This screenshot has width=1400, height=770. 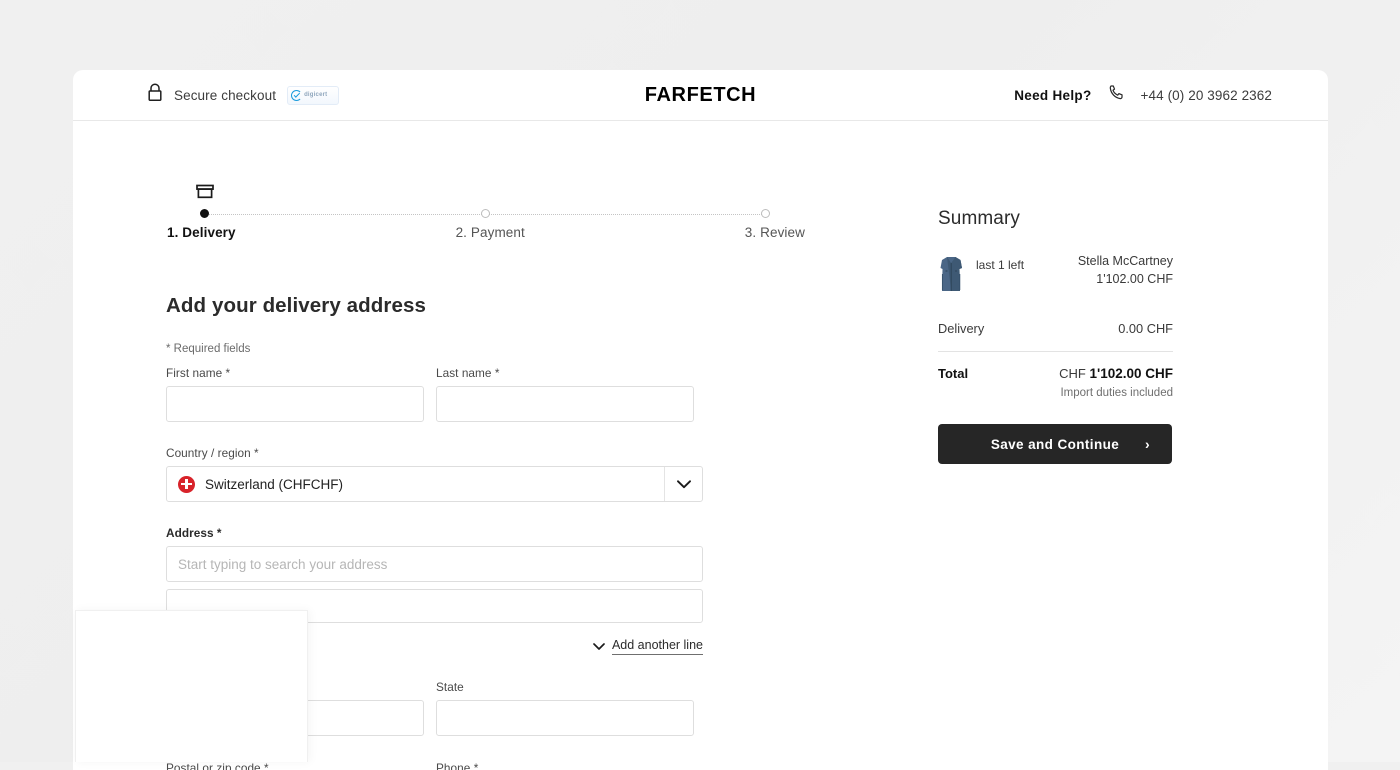 I want to click on last-name-field: Last name *, so click(x=565, y=394).